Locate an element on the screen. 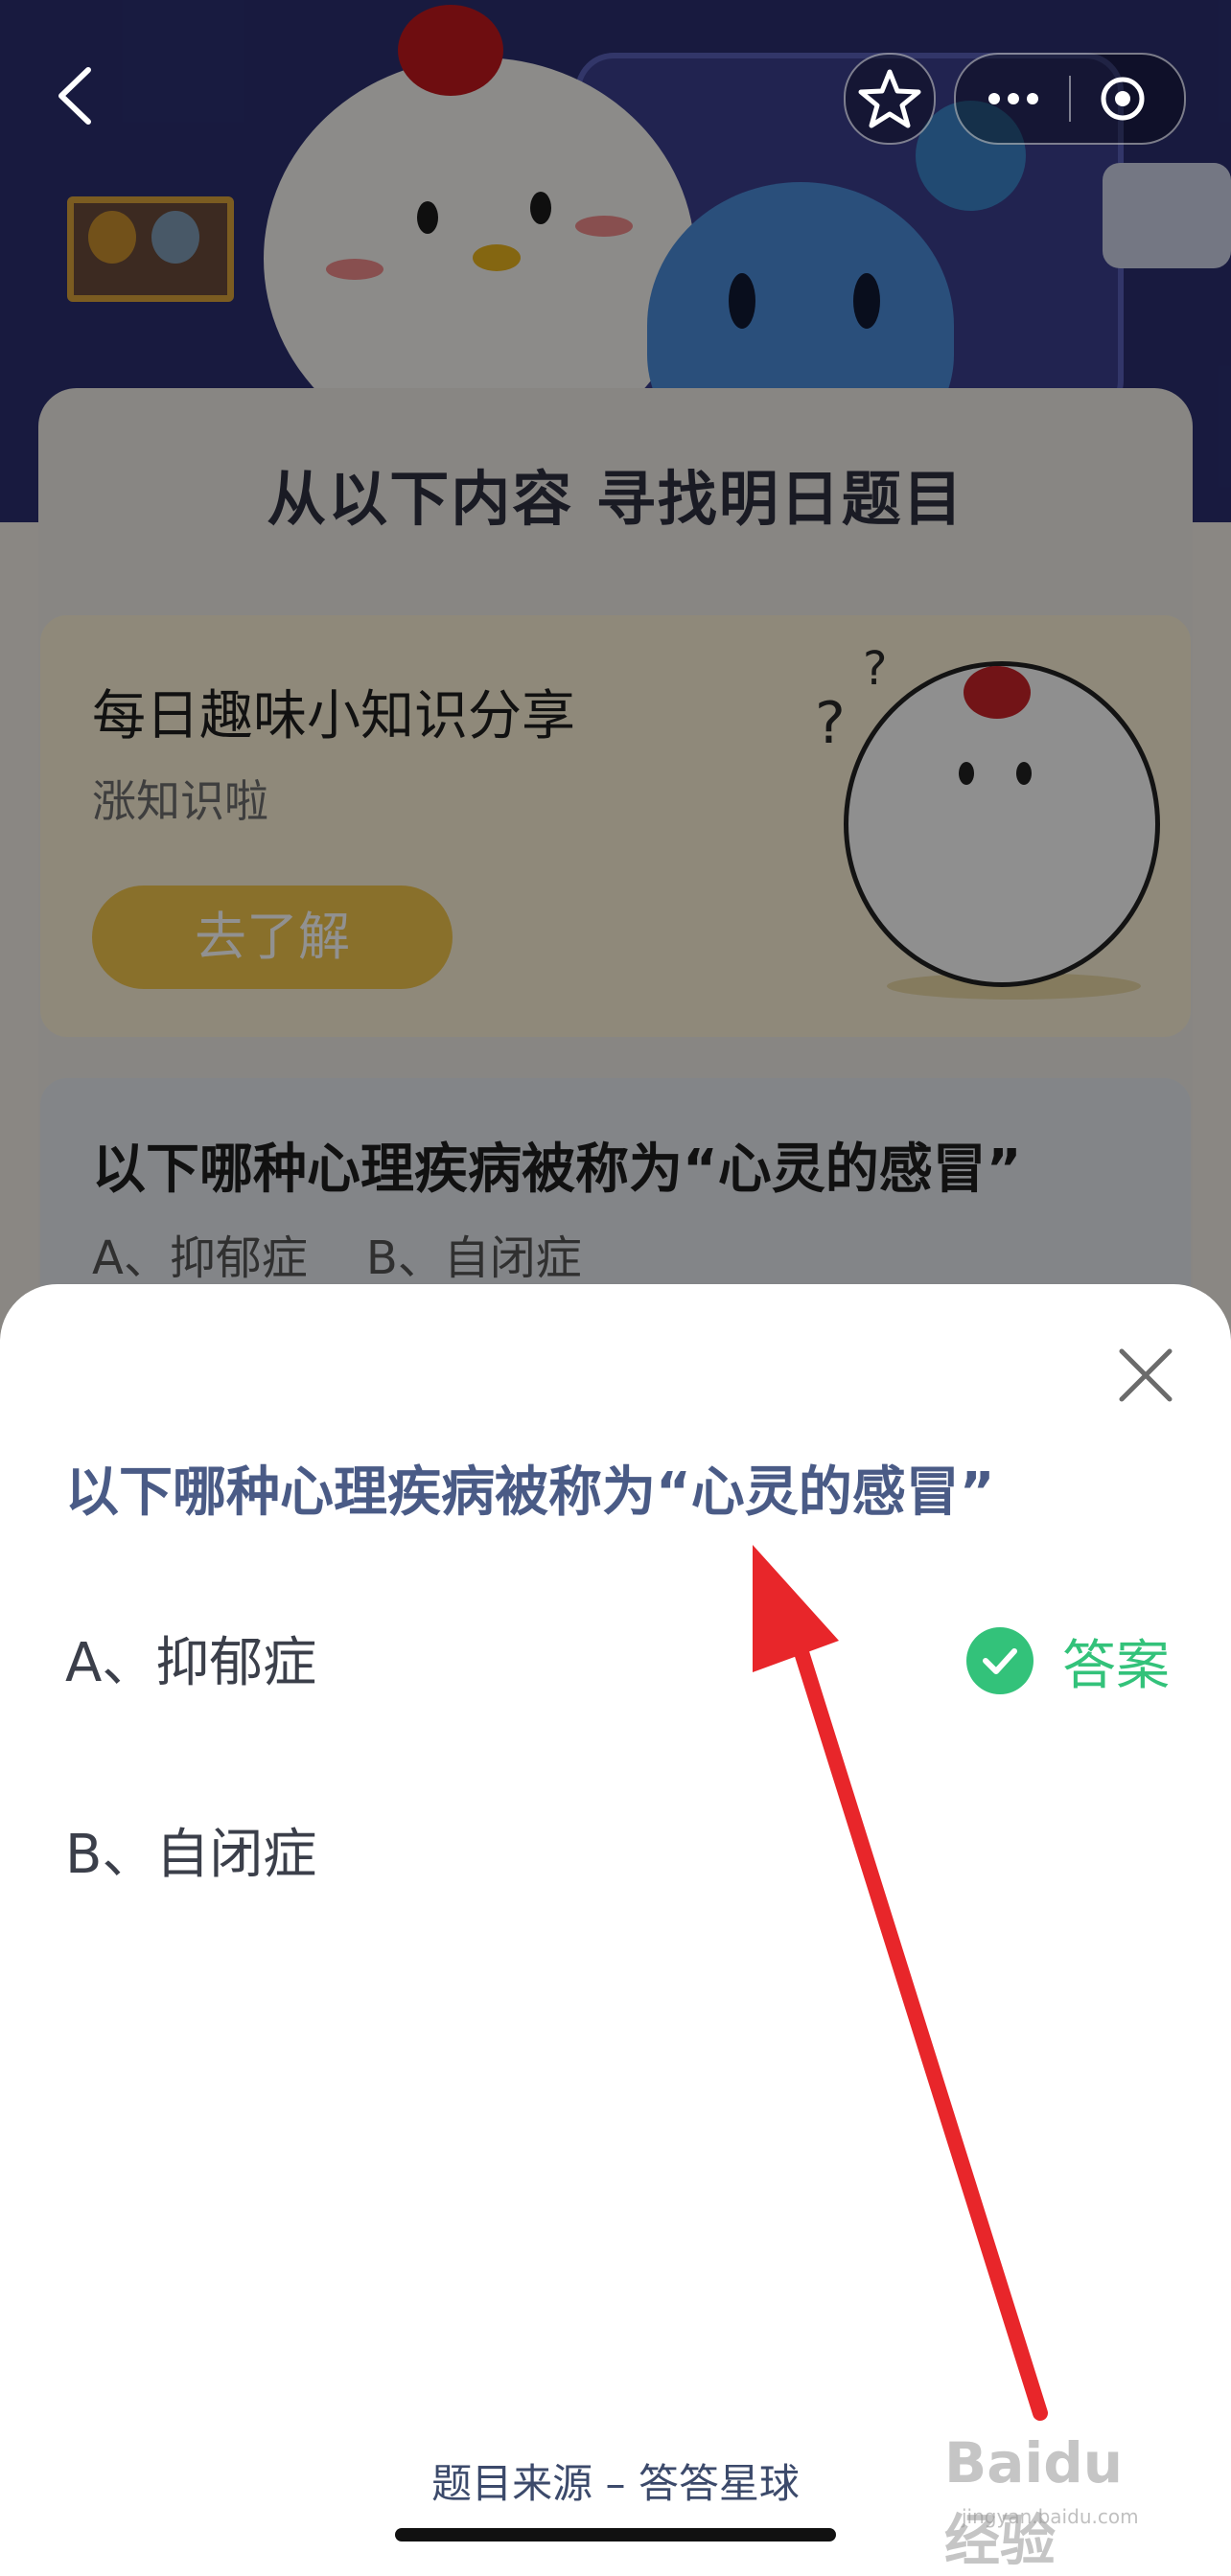  baidu-watermark: Baidu经验 jingyan.baidu.com is located at coordinates (1059, 2499).